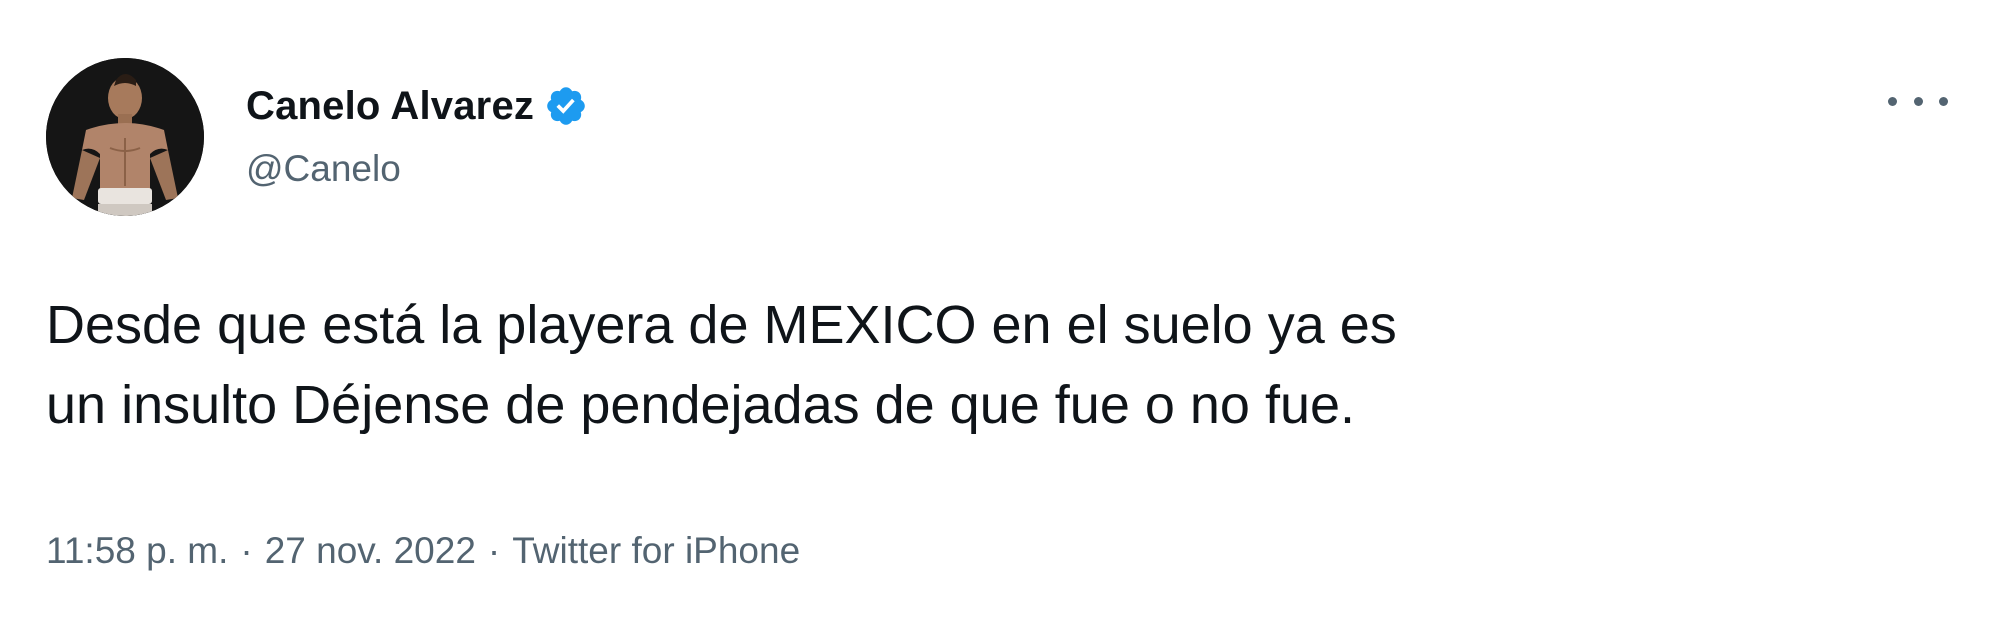  What do you see at coordinates (566, 106) in the screenshot?
I see `verified-badge-icon` at bounding box center [566, 106].